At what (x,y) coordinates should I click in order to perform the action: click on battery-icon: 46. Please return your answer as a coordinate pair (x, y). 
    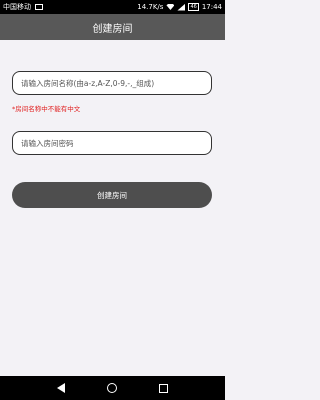
    Looking at the image, I should click on (193, 7).